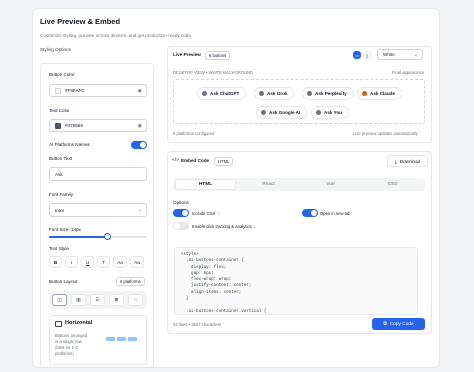 This screenshot has height=372, width=474. Describe the element at coordinates (79, 323) in the screenshot. I see `layout-title: Horizontal` at that location.